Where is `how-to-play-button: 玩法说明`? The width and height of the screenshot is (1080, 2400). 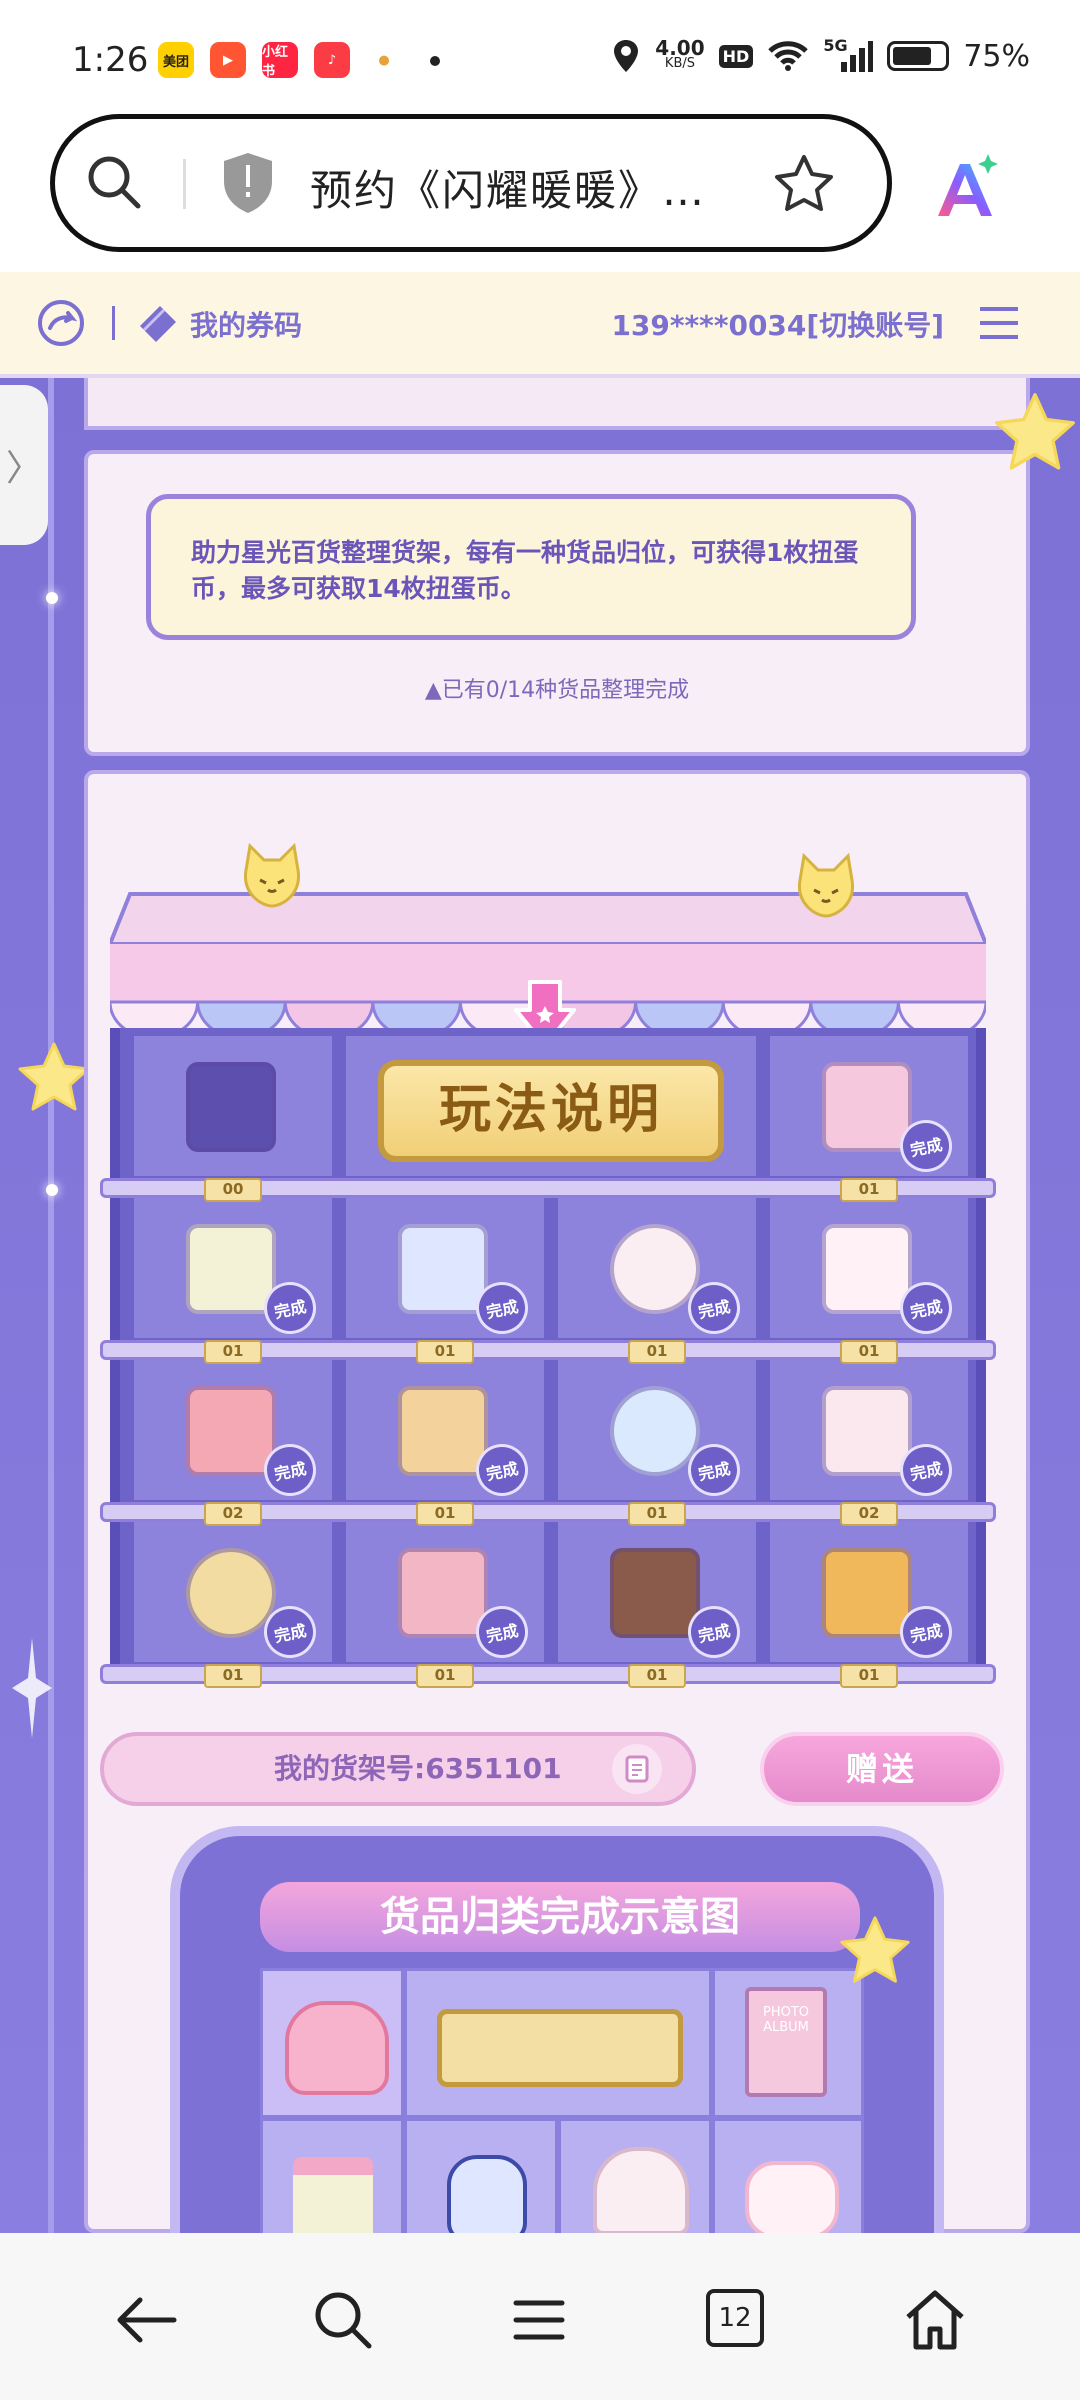 how-to-play-button: 玩法说明 is located at coordinates (551, 1111).